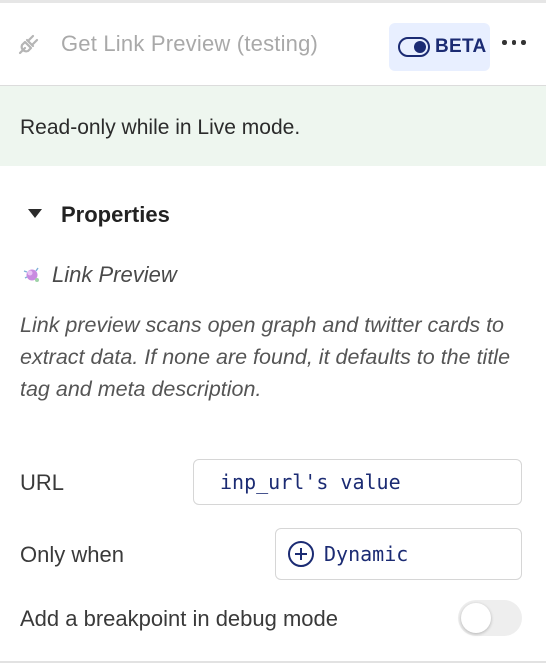  Describe the element at coordinates (366, 554) in the screenshot. I see `only-when-value: Dynamic` at that location.